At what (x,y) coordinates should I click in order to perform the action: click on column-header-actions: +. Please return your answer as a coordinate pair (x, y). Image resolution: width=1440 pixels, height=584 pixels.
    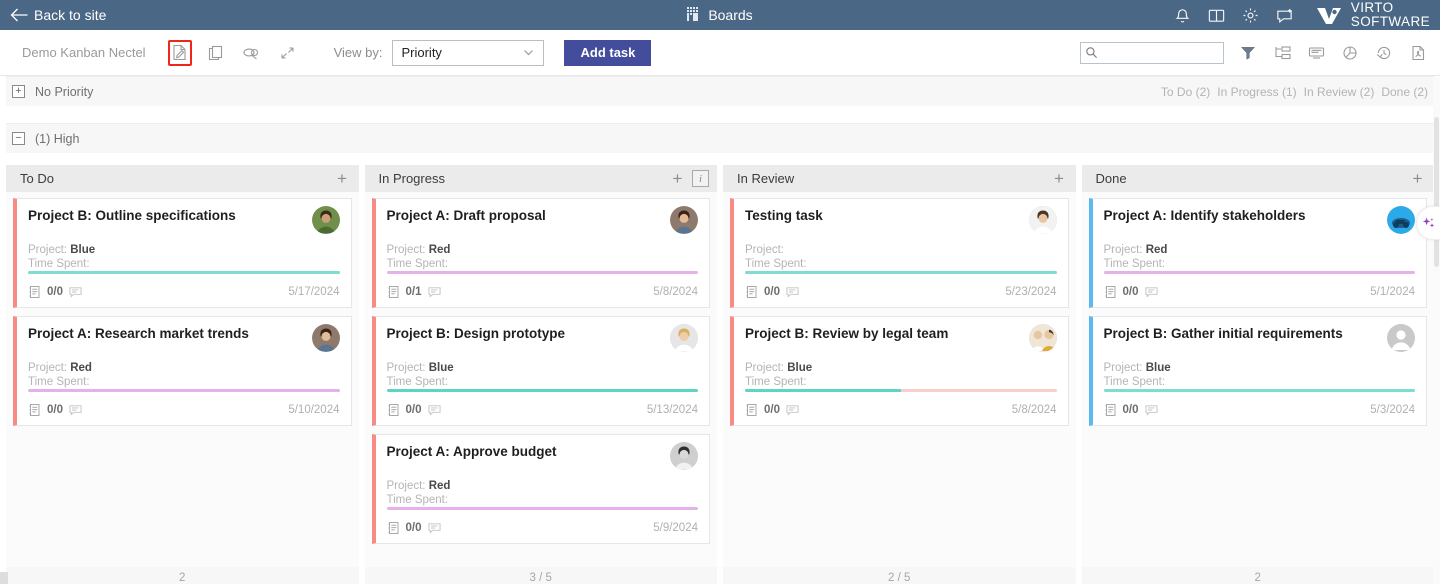
    Looking at the image, I should click on (1417, 178).